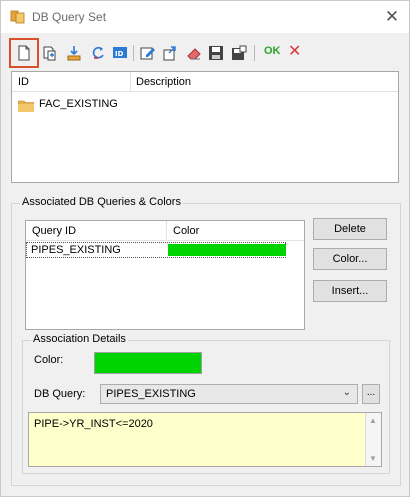  I want to click on ok-button: OK, so click(272, 51).